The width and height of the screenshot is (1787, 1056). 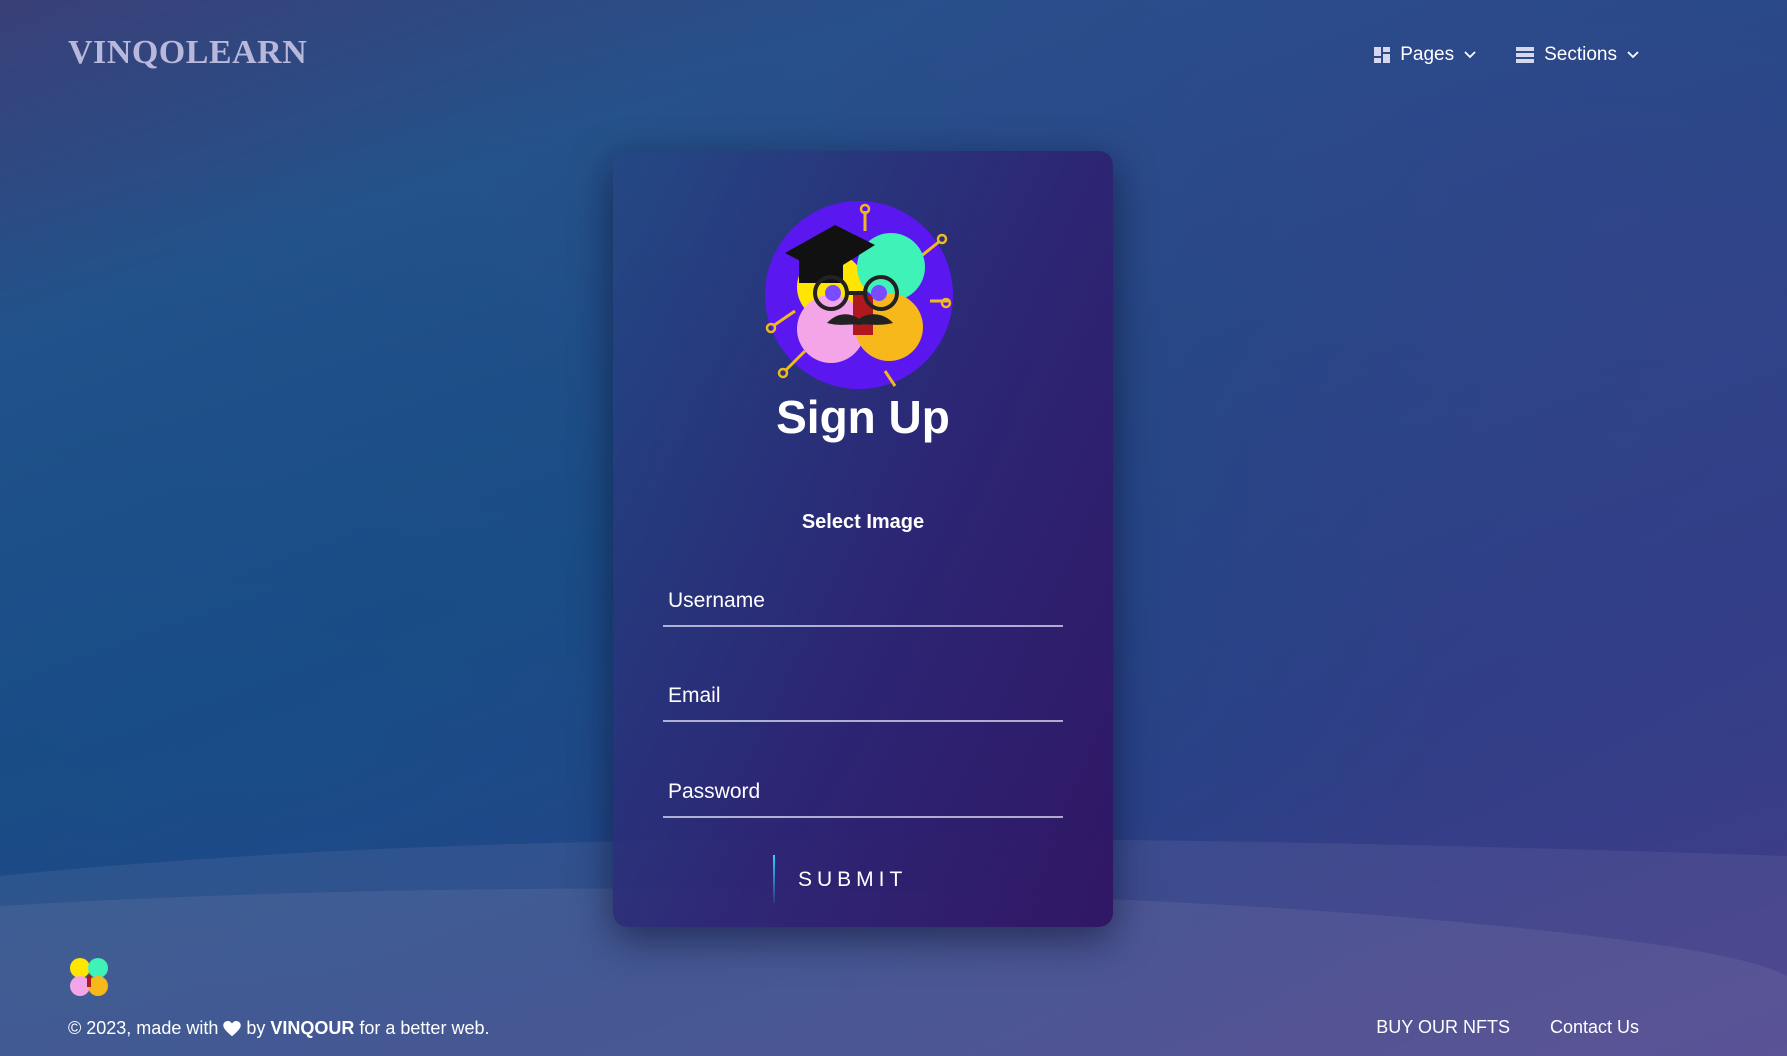 I want to click on footer-logo-icon, so click(x=89, y=977).